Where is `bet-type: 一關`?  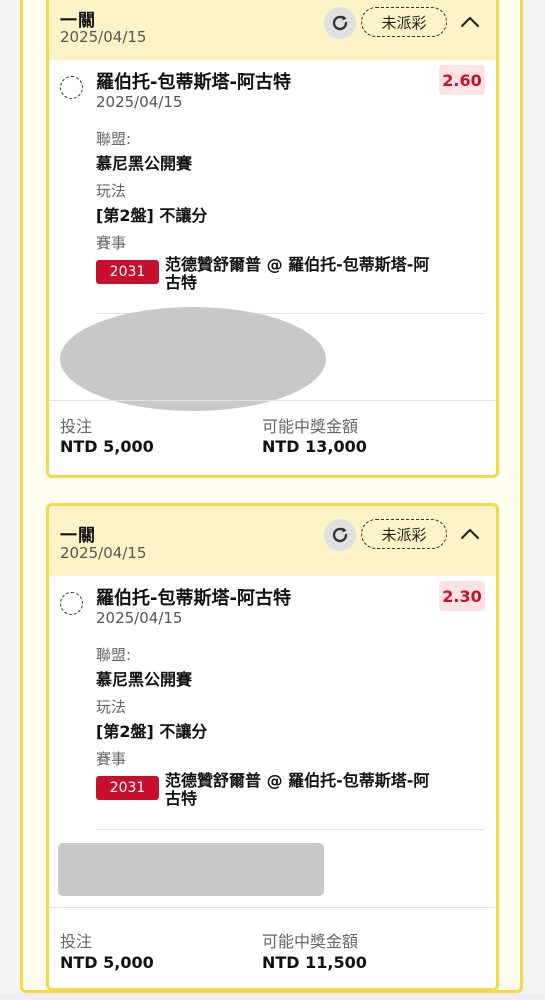
bet-type: 一關 is located at coordinates (78, 536).